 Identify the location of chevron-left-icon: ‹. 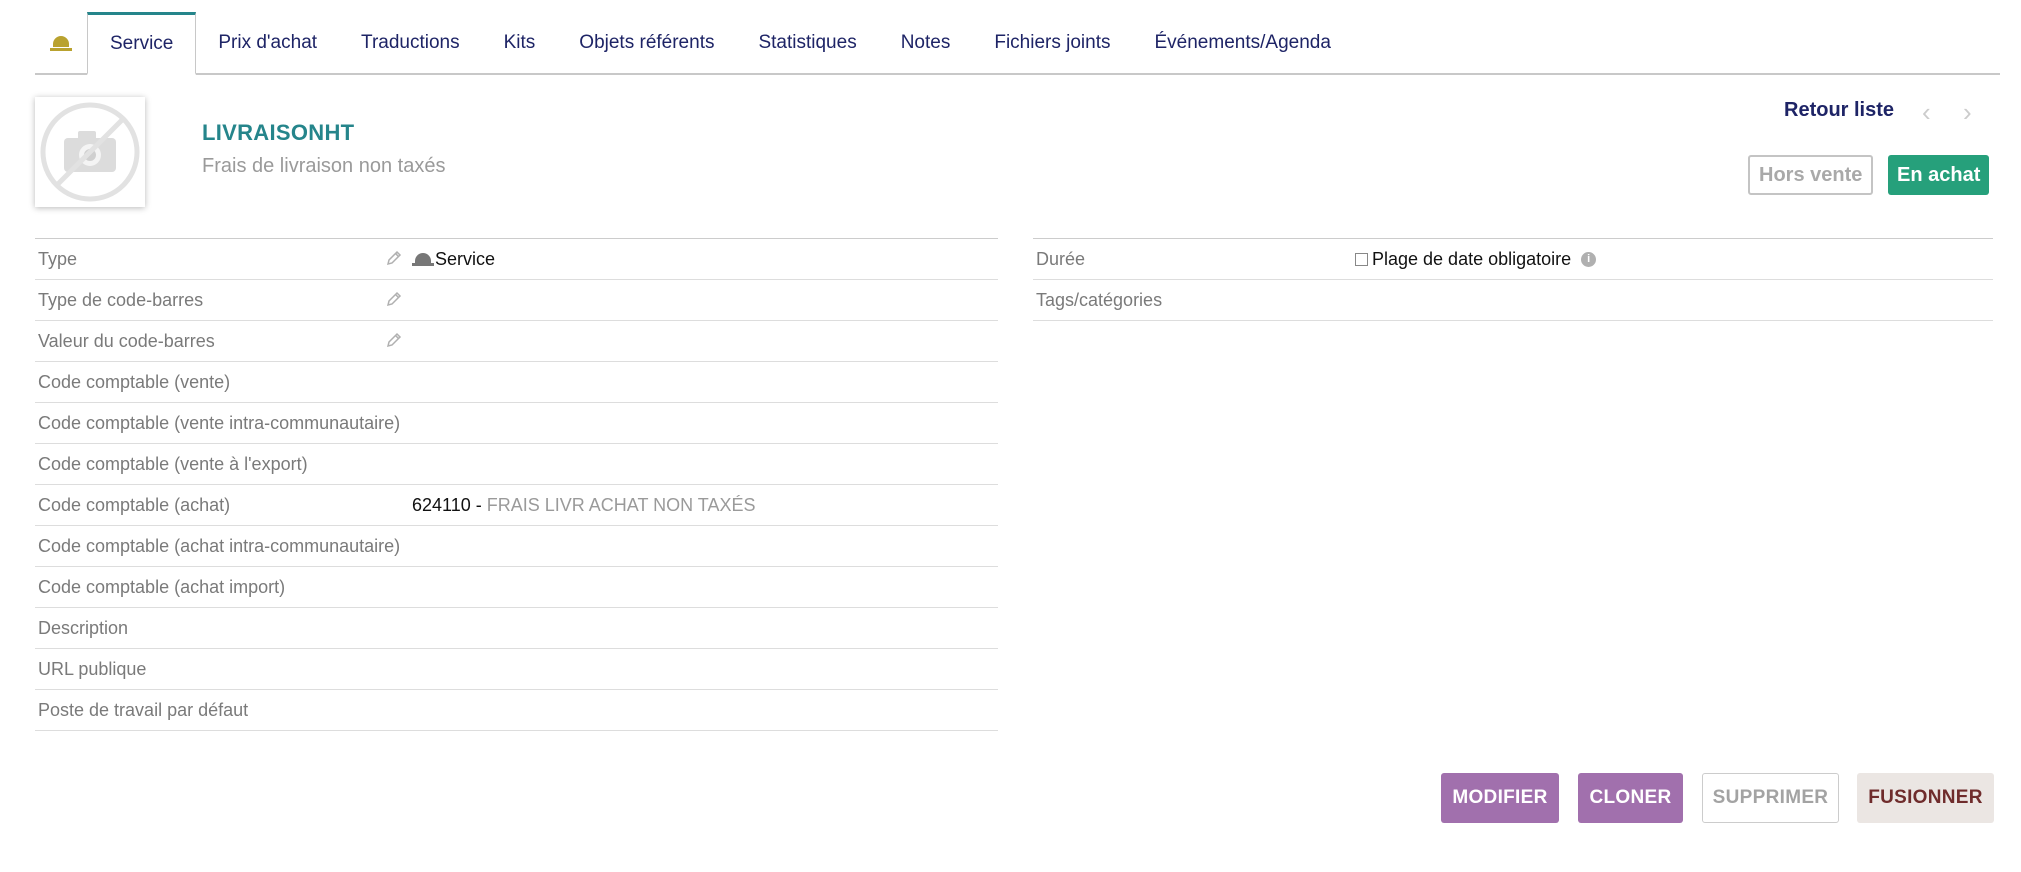
(1926, 112).